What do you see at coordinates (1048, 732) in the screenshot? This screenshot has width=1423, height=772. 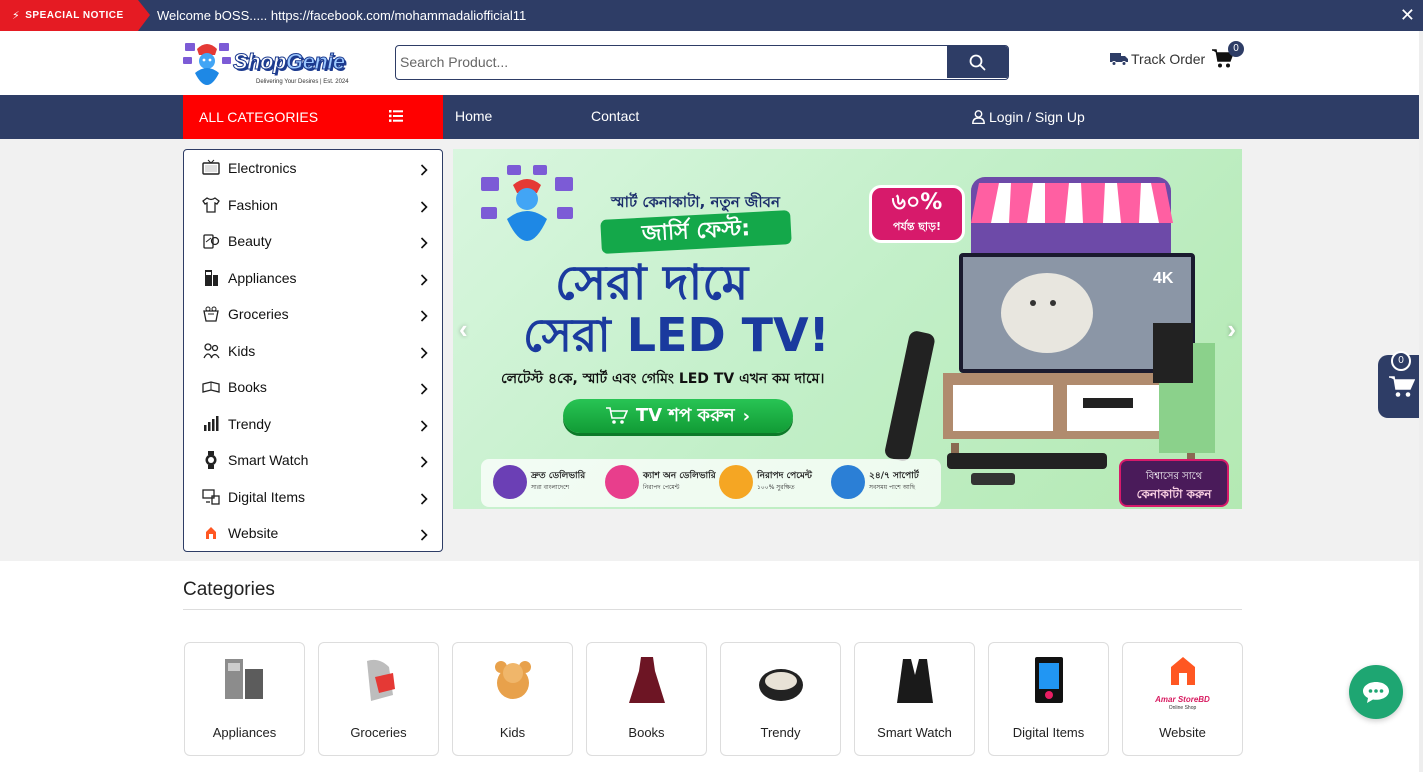 I see `category-card-label: Digital Items` at bounding box center [1048, 732].